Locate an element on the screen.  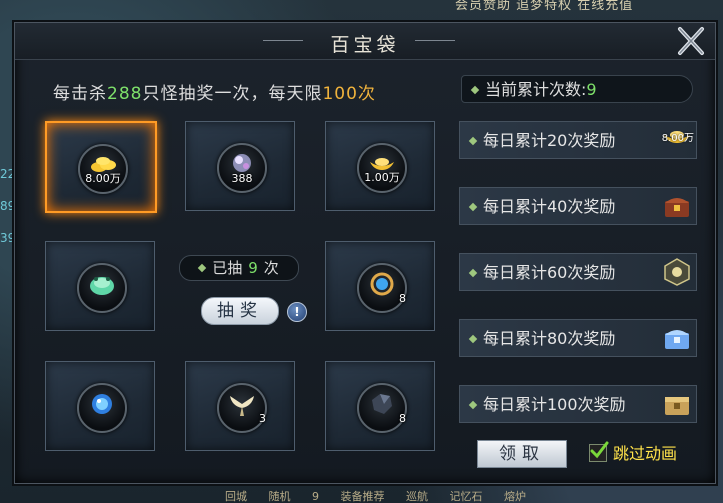
side-number: 89 is located at coordinates (8, 206).